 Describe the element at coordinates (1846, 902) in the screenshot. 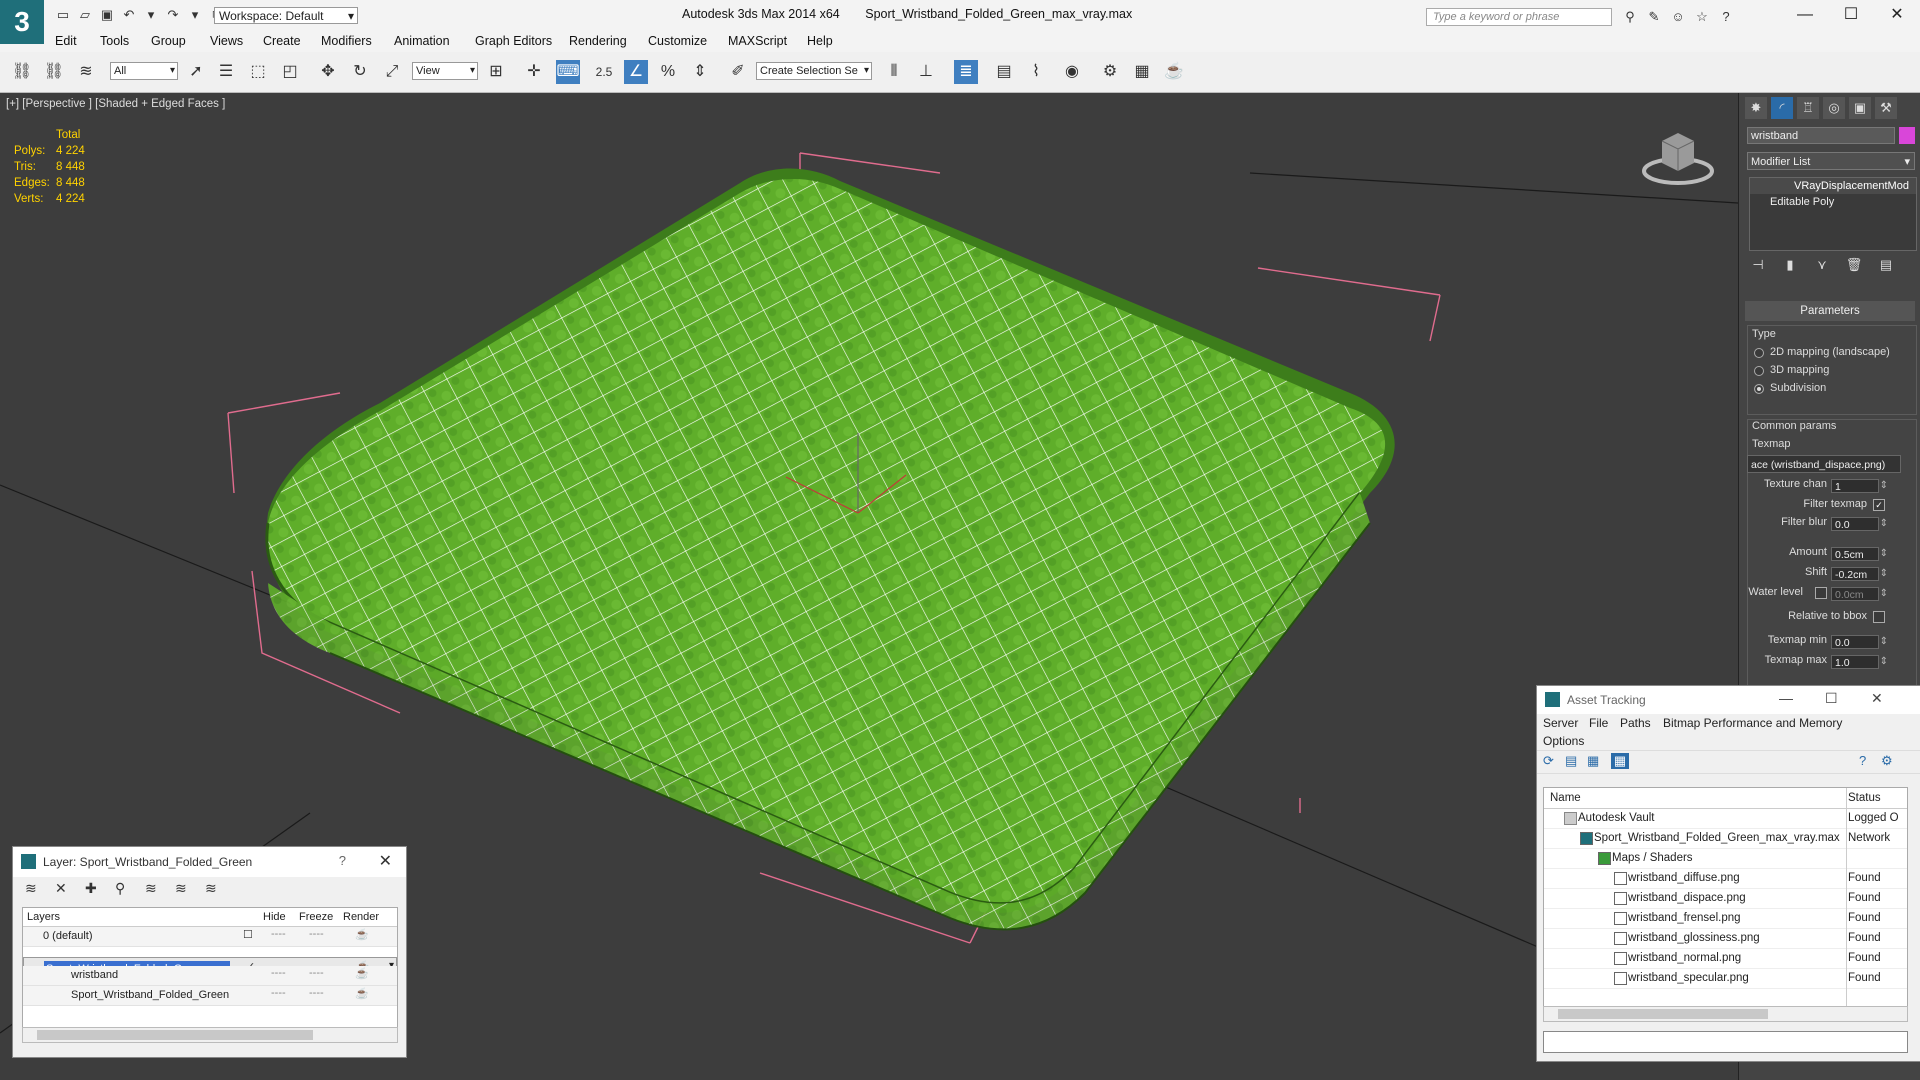

I see `column-divider` at that location.